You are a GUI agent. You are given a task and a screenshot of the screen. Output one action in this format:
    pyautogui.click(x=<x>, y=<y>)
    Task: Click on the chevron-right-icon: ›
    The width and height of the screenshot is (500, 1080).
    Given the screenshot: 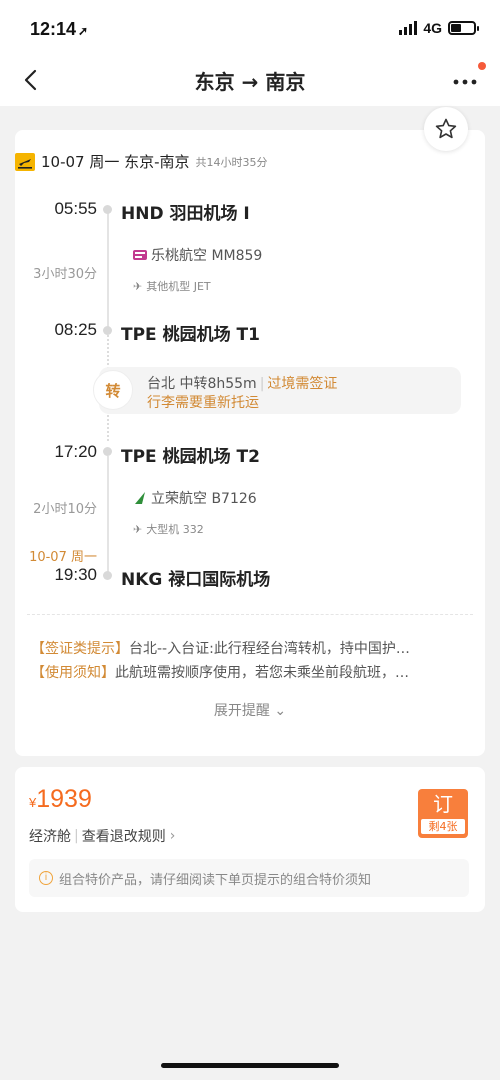 What is the action you would take?
    pyautogui.click(x=172, y=836)
    